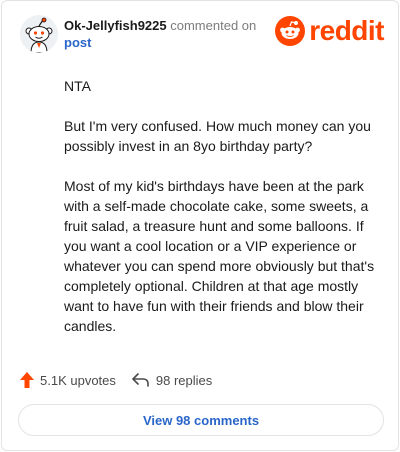 The height and width of the screenshot is (452, 400). What do you see at coordinates (213, 25) in the screenshot?
I see `commented-on-label: commented on` at bounding box center [213, 25].